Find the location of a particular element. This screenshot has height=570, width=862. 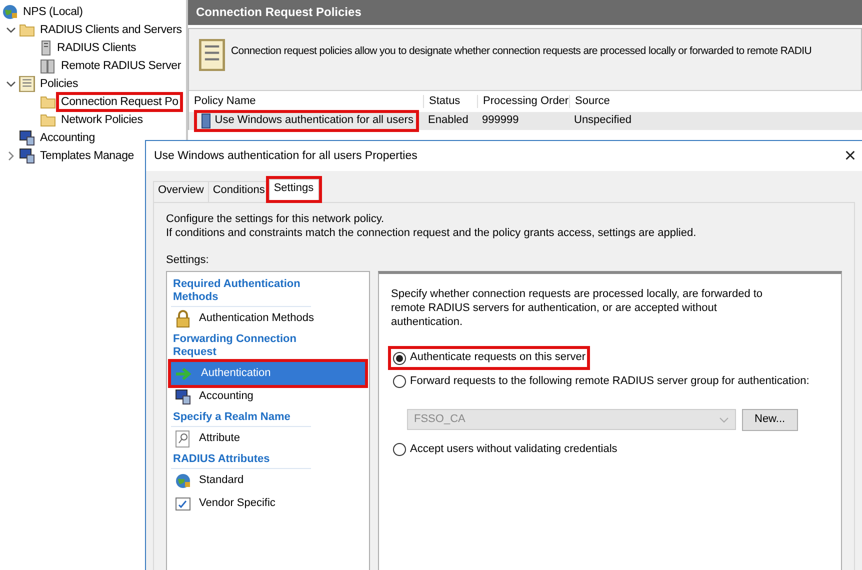

checkbox-icon is located at coordinates (183, 503).